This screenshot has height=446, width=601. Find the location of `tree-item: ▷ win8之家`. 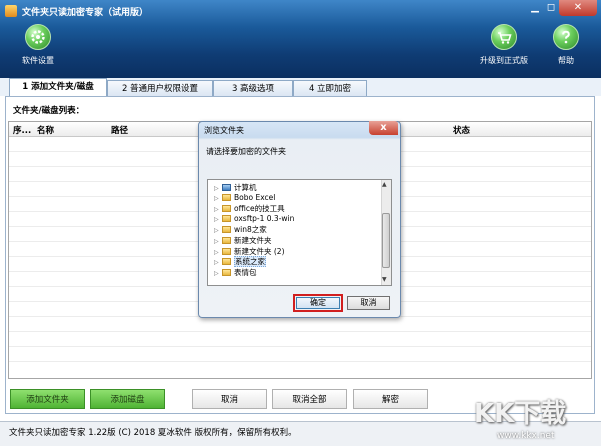

tree-item: ▷ win8之家 is located at coordinates (240, 229).